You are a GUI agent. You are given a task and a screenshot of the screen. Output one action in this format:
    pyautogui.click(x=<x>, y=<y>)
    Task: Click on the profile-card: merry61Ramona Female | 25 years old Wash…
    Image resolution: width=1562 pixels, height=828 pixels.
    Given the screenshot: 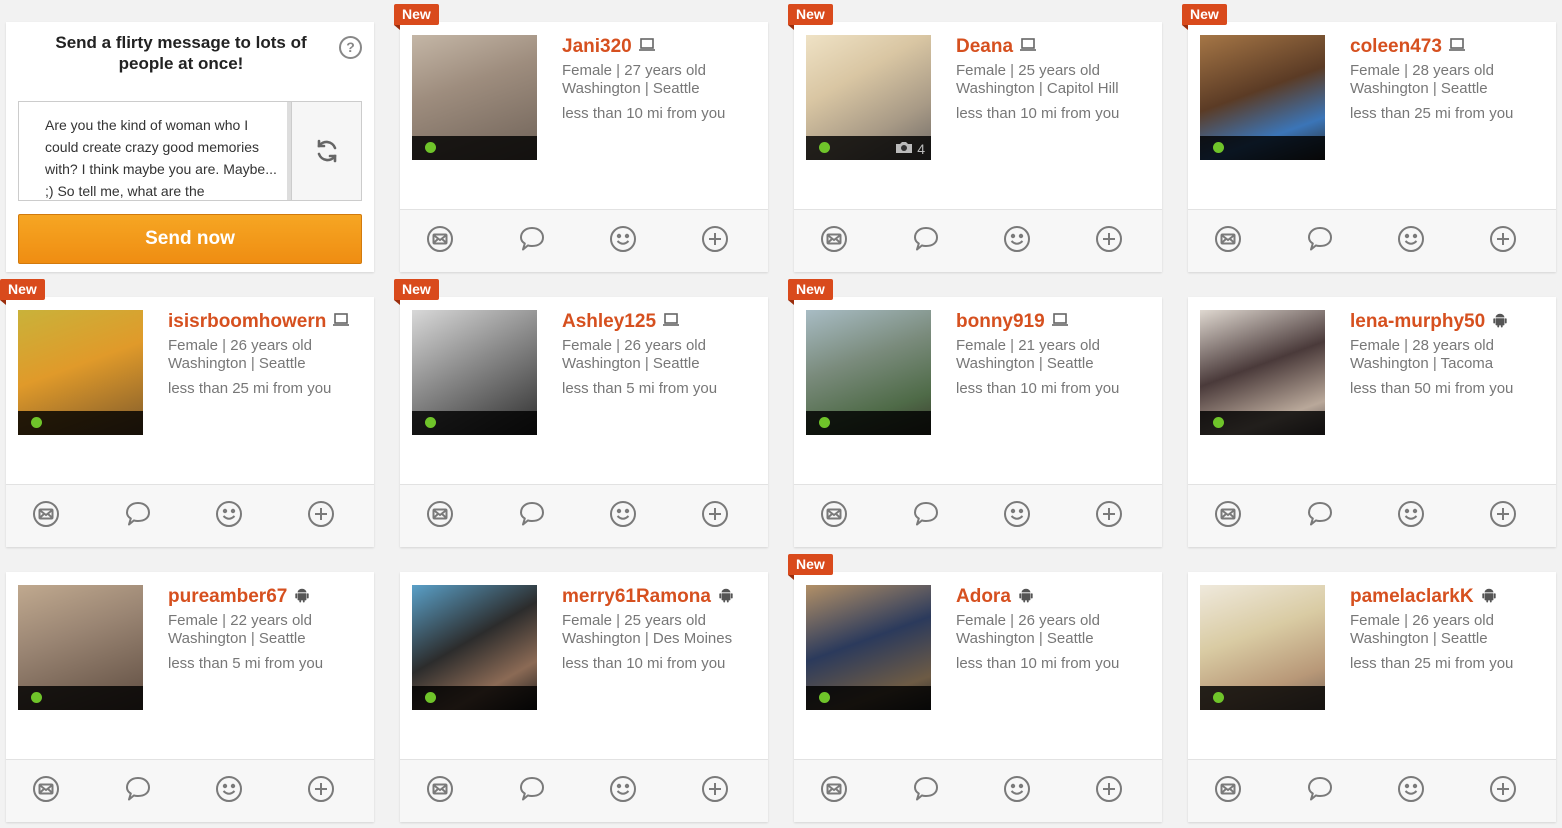 What is the action you would take?
    pyautogui.click(x=584, y=697)
    